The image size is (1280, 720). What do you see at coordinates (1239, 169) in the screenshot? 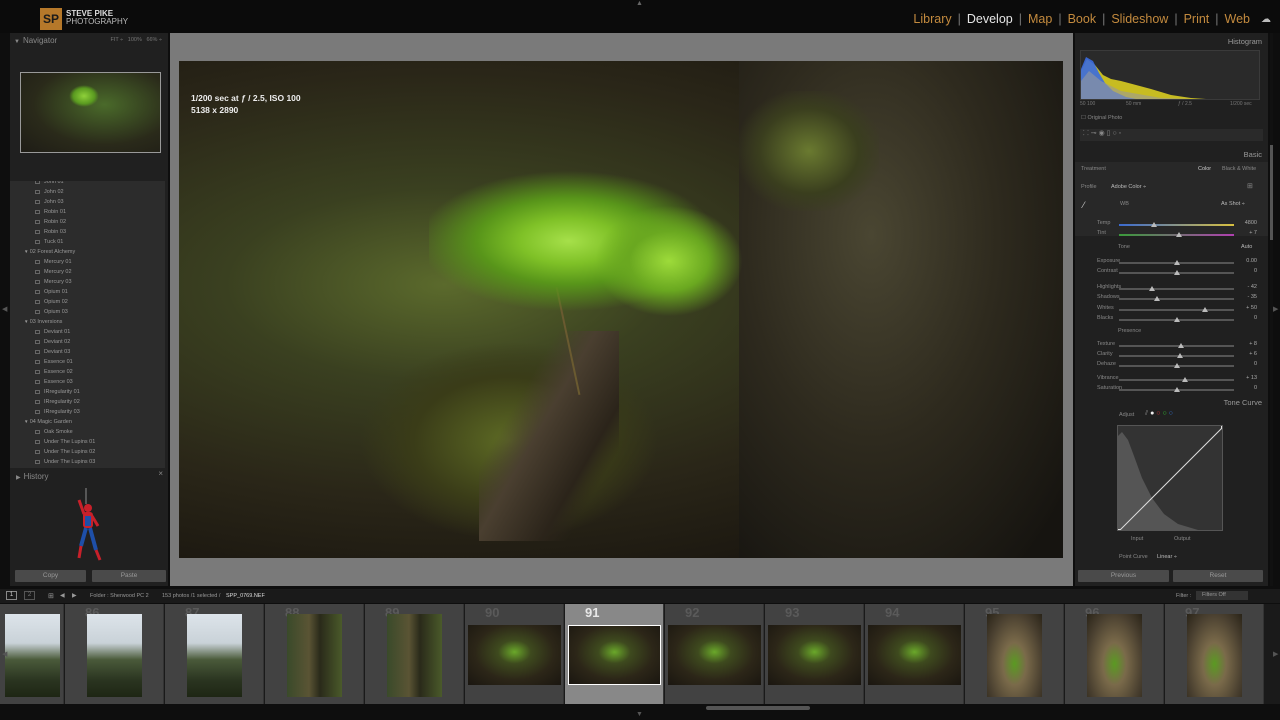
I see `treatment-bw: Black & White` at bounding box center [1239, 169].